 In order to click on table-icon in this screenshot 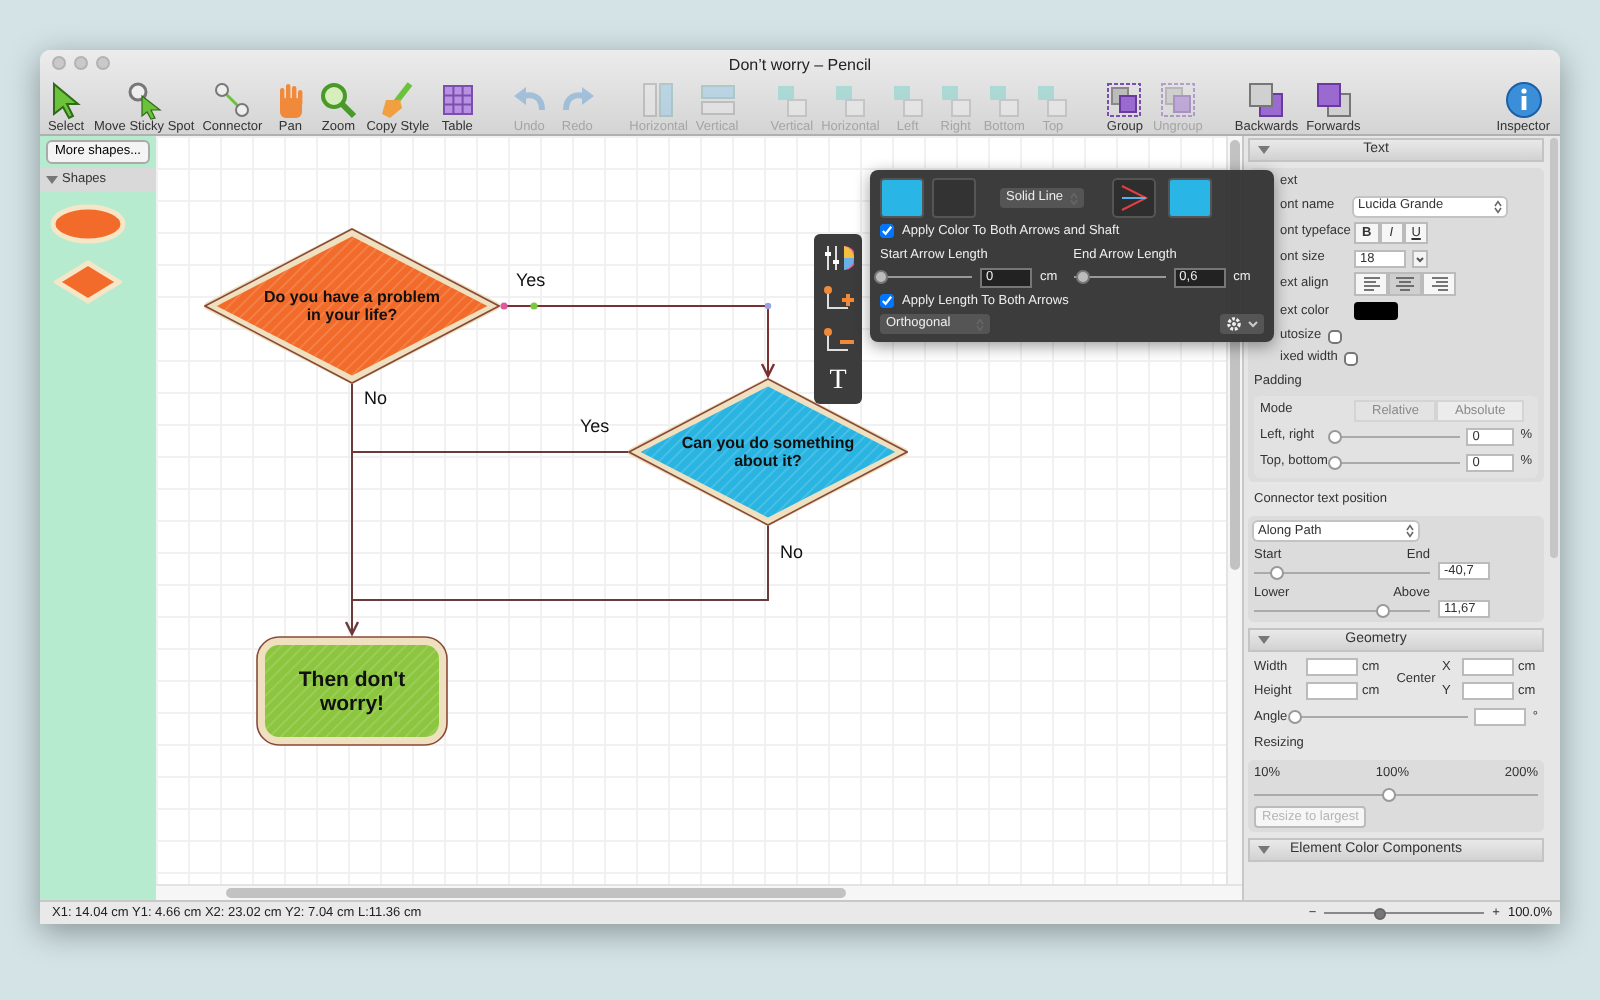, I will do `click(457, 100)`.